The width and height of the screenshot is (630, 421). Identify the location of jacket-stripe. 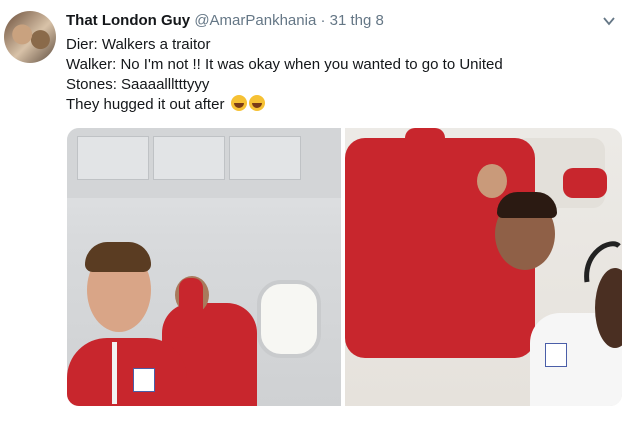
(114, 373).